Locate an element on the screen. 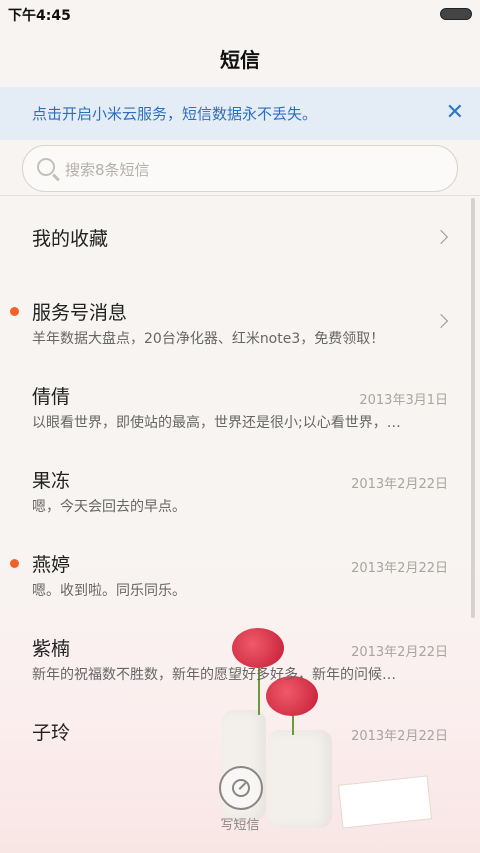 The height and width of the screenshot is (853, 480). list-item: 燕婷 2013年2月22日 嗯。收到啦。同乐同乐。 is located at coordinates (235, 574).